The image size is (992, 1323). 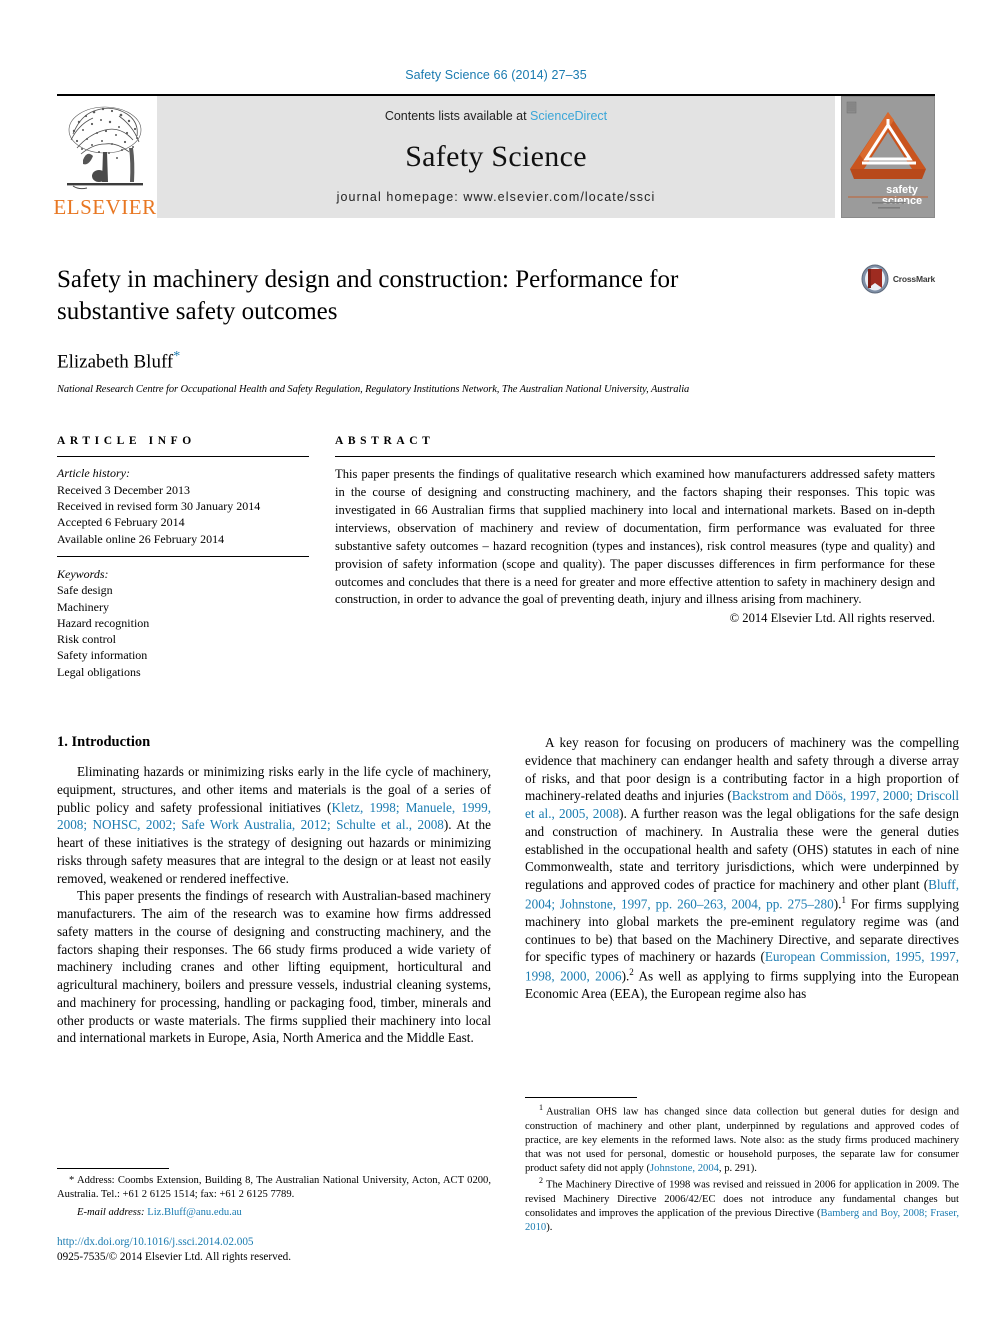 What do you see at coordinates (126, 441) in the screenshot?
I see `article-info-heading: ARTICLE INFO` at bounding box center [126, 441].